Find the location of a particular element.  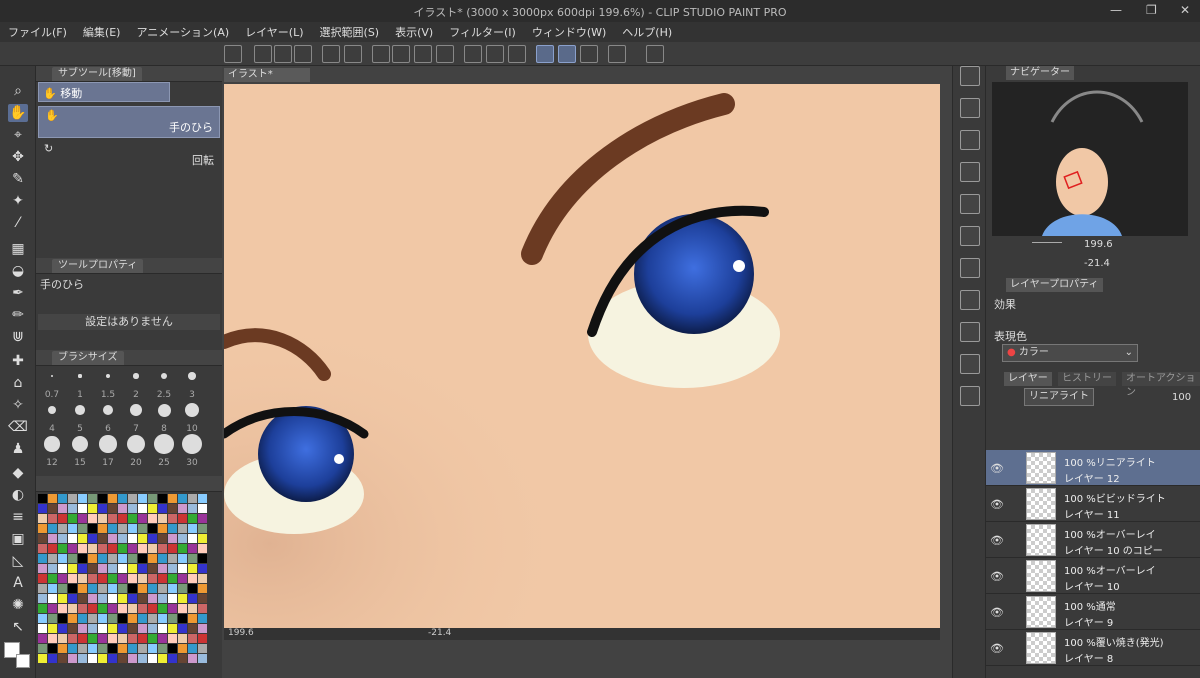

menu-filter: フィルター(I) is located at coordinates (482, 32).